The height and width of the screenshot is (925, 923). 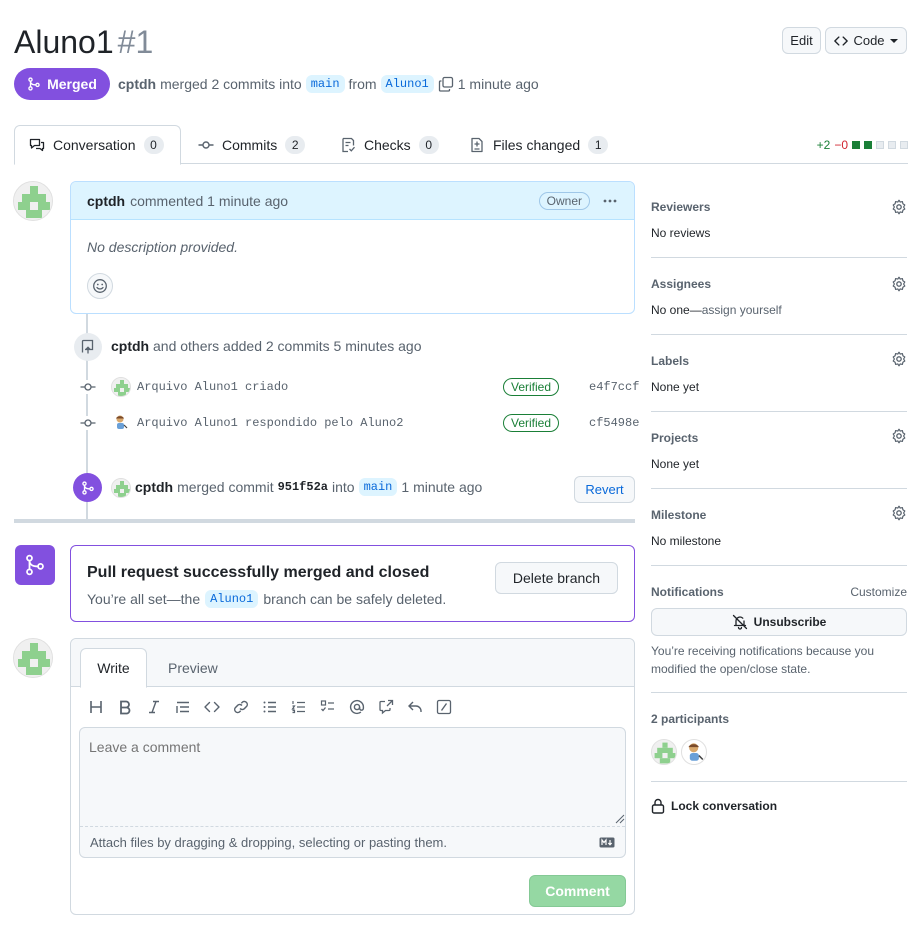 I want to click on tab-conversation-count: 0, so click(x=153, y=145).